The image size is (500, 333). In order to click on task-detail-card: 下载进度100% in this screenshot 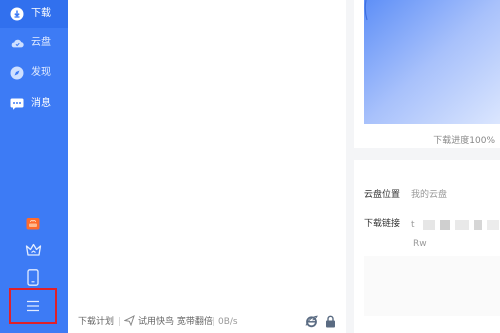, I will do `click(427, 74)`.